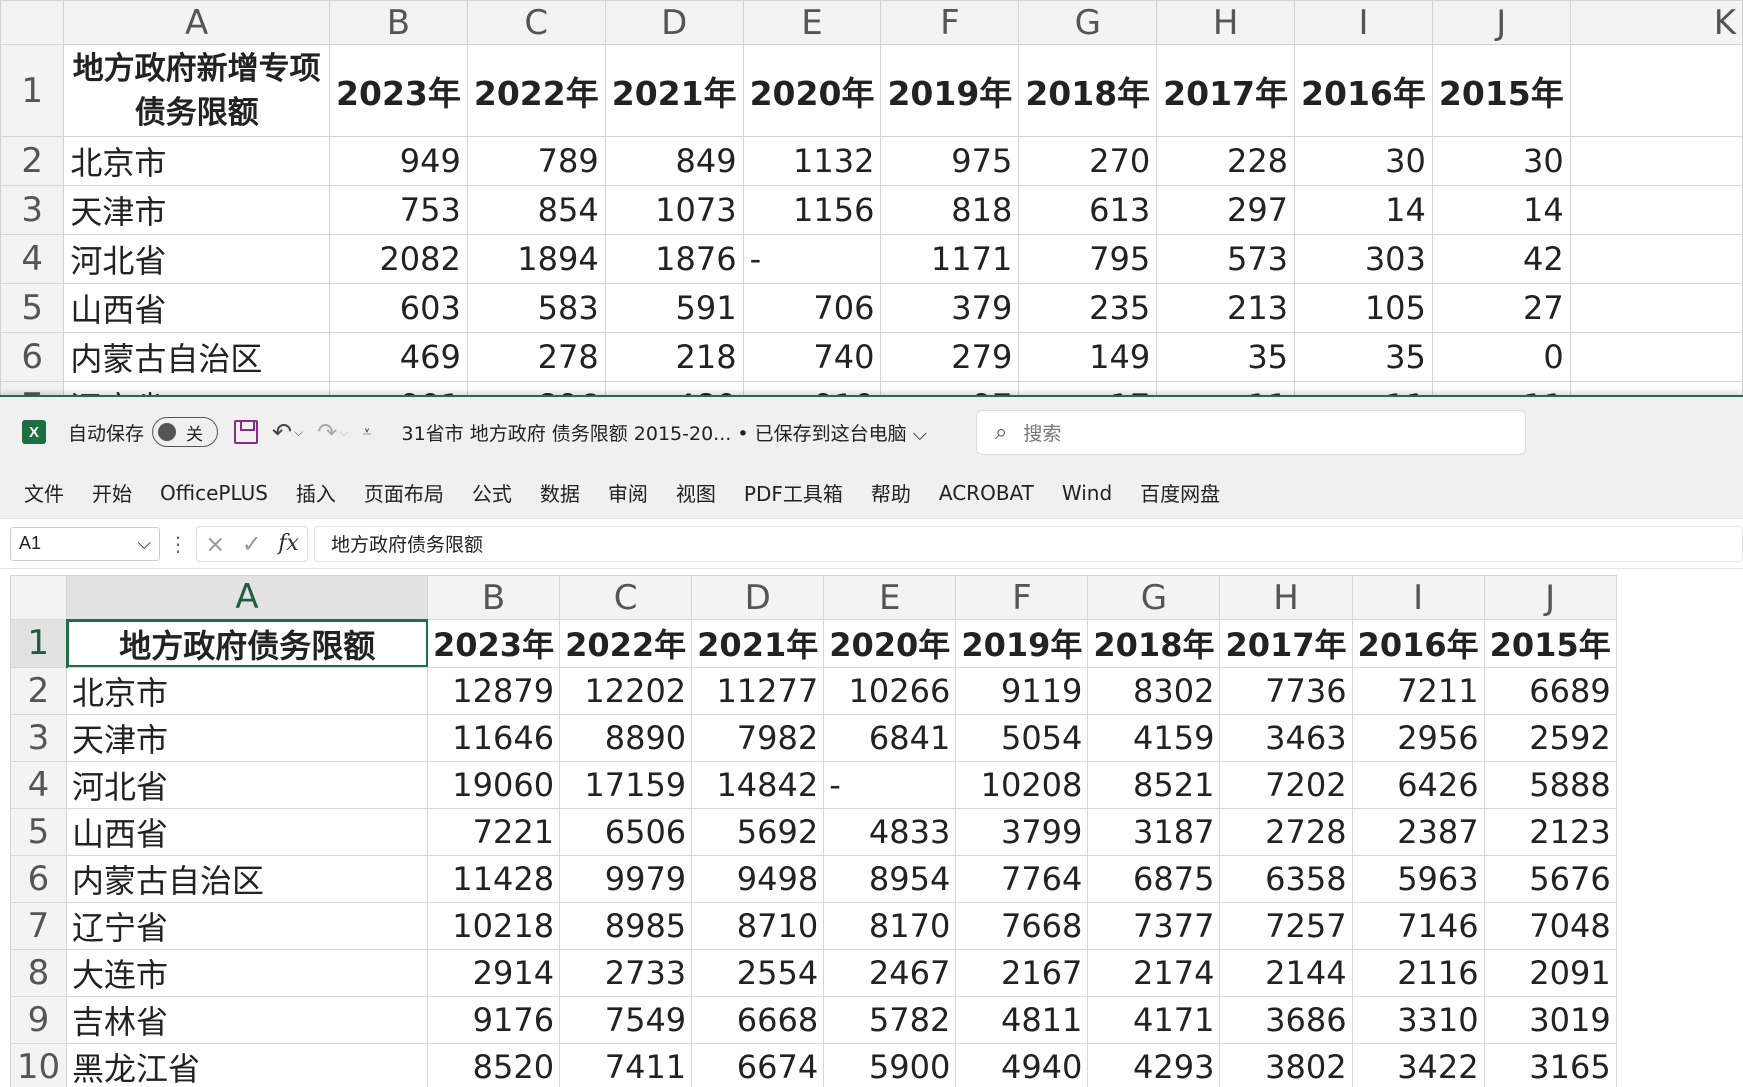 Image resolution: width=1743 pixels, height=1087 pixels. I want to click on value-cell: 6668, so click(758, 1019).